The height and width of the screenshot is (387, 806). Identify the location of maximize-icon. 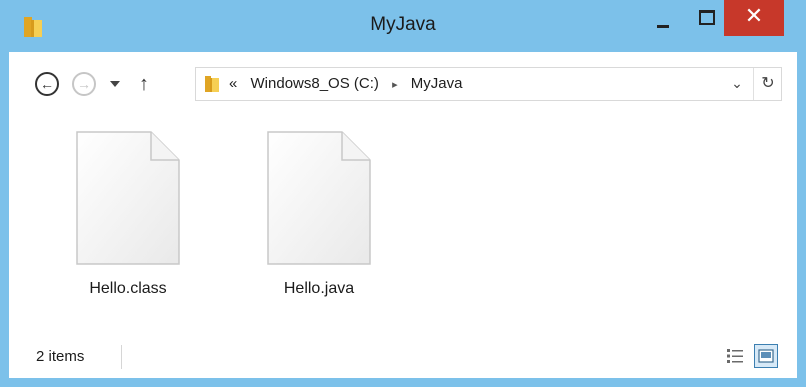
(707, 17).